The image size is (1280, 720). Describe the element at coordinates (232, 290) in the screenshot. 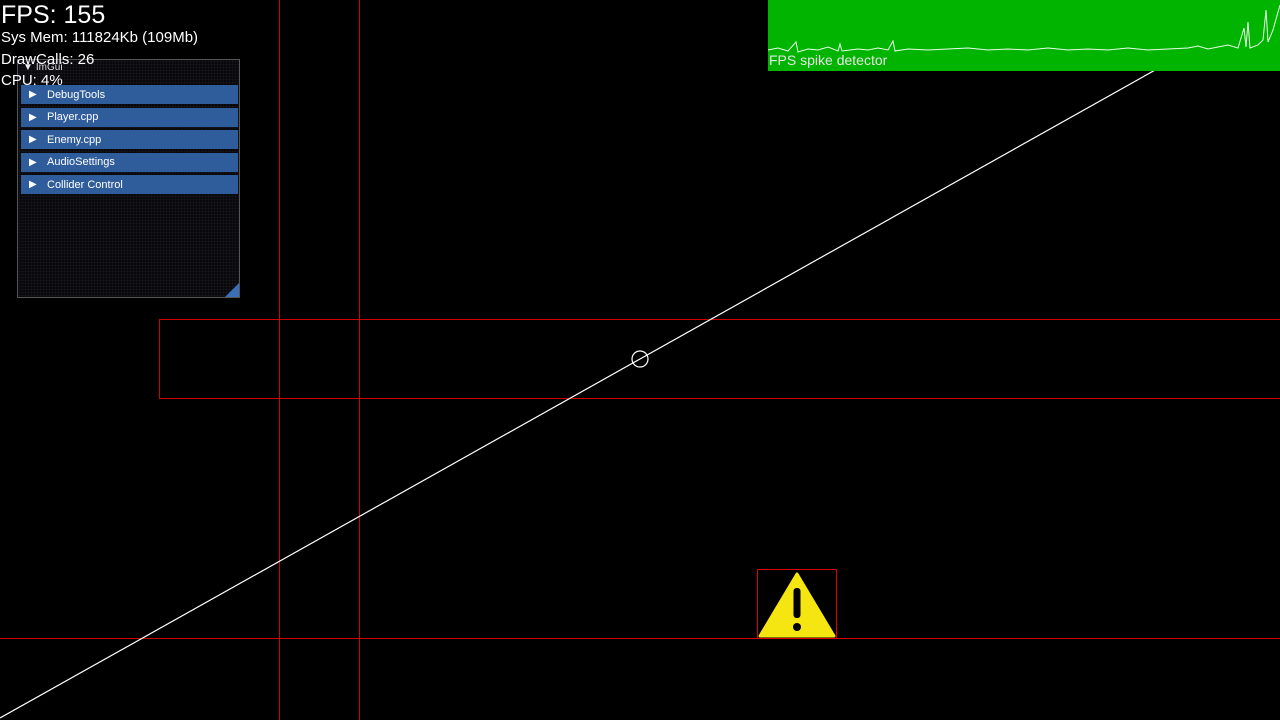

I see `resize-grip-icon` at that location.